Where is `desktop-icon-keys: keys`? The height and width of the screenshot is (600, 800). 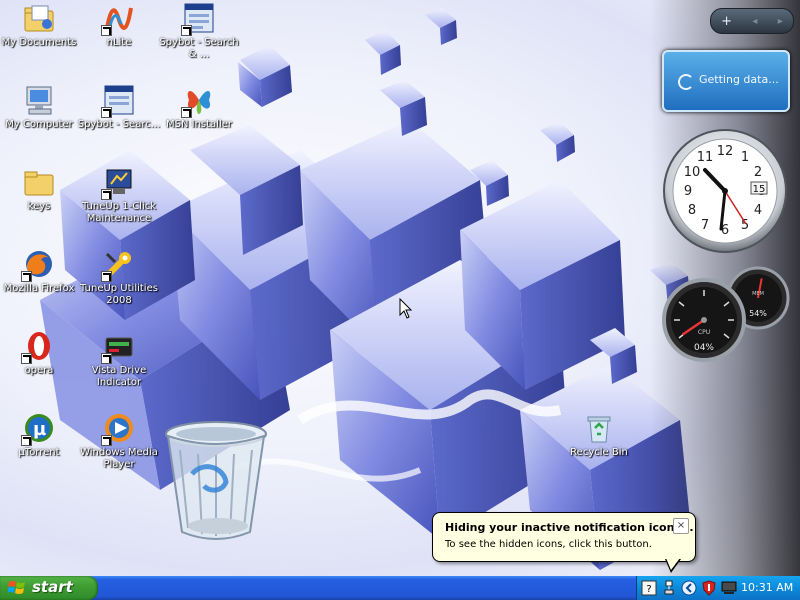
desktop-icon-keys: keys is located at coordinates (40, 189).